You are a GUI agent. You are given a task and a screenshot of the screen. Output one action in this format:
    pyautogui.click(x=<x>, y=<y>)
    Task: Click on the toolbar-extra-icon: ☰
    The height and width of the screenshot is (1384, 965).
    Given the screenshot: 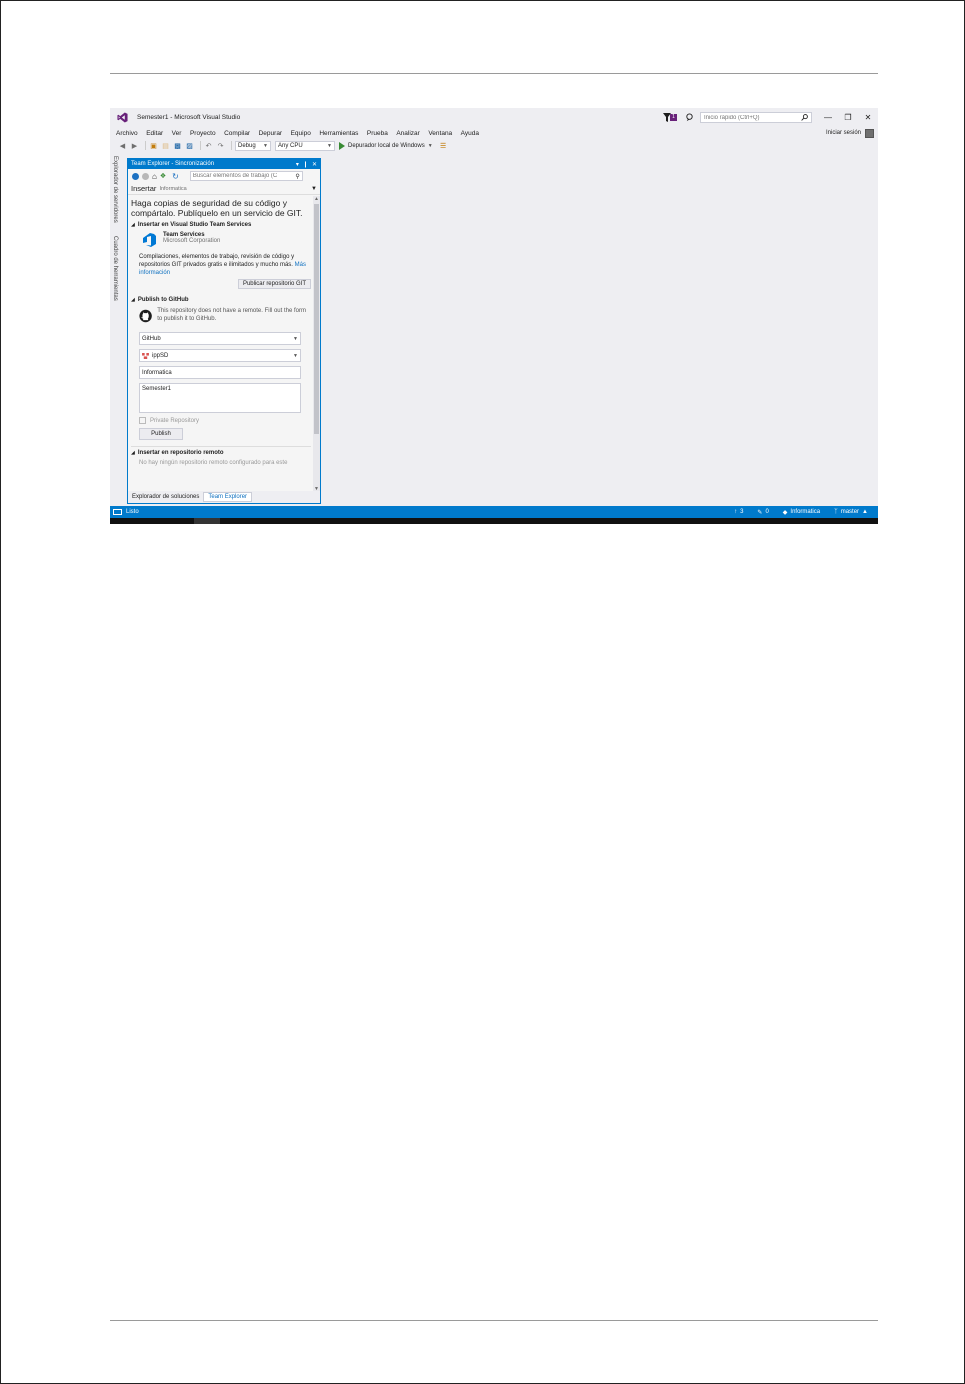 What is the action you would take?
    pyautogui.click(x=443, y=145)
    